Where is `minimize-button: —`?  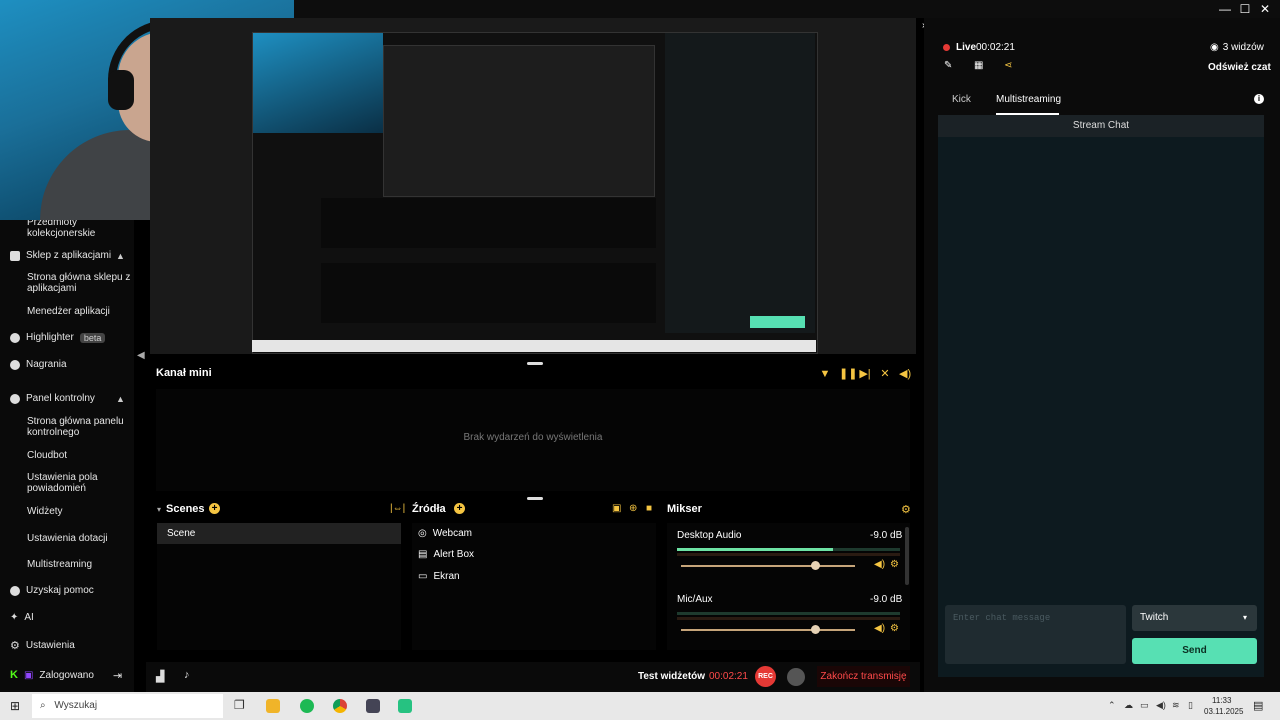 minimize-button: — is located at coordinates (1225, 9).